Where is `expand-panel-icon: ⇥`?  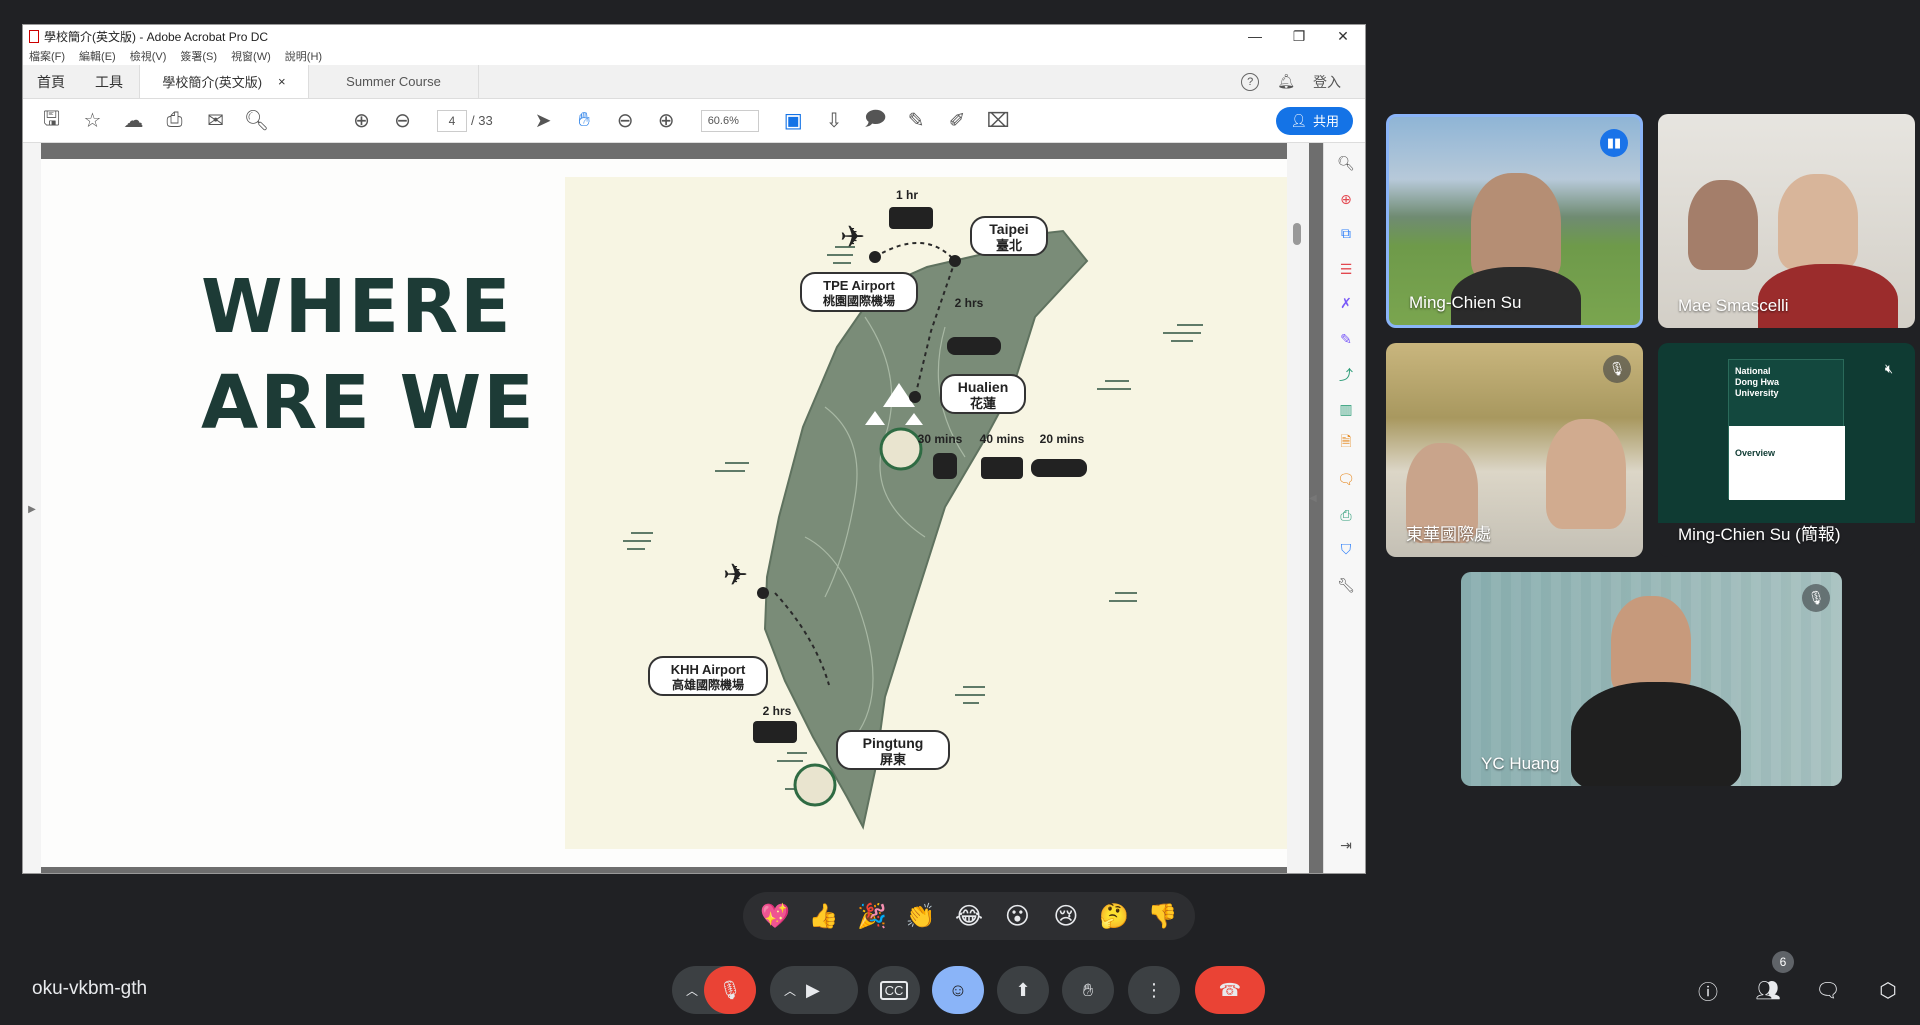
expand-panel-icon: ⇥ is located at coordinates (1346, 845).